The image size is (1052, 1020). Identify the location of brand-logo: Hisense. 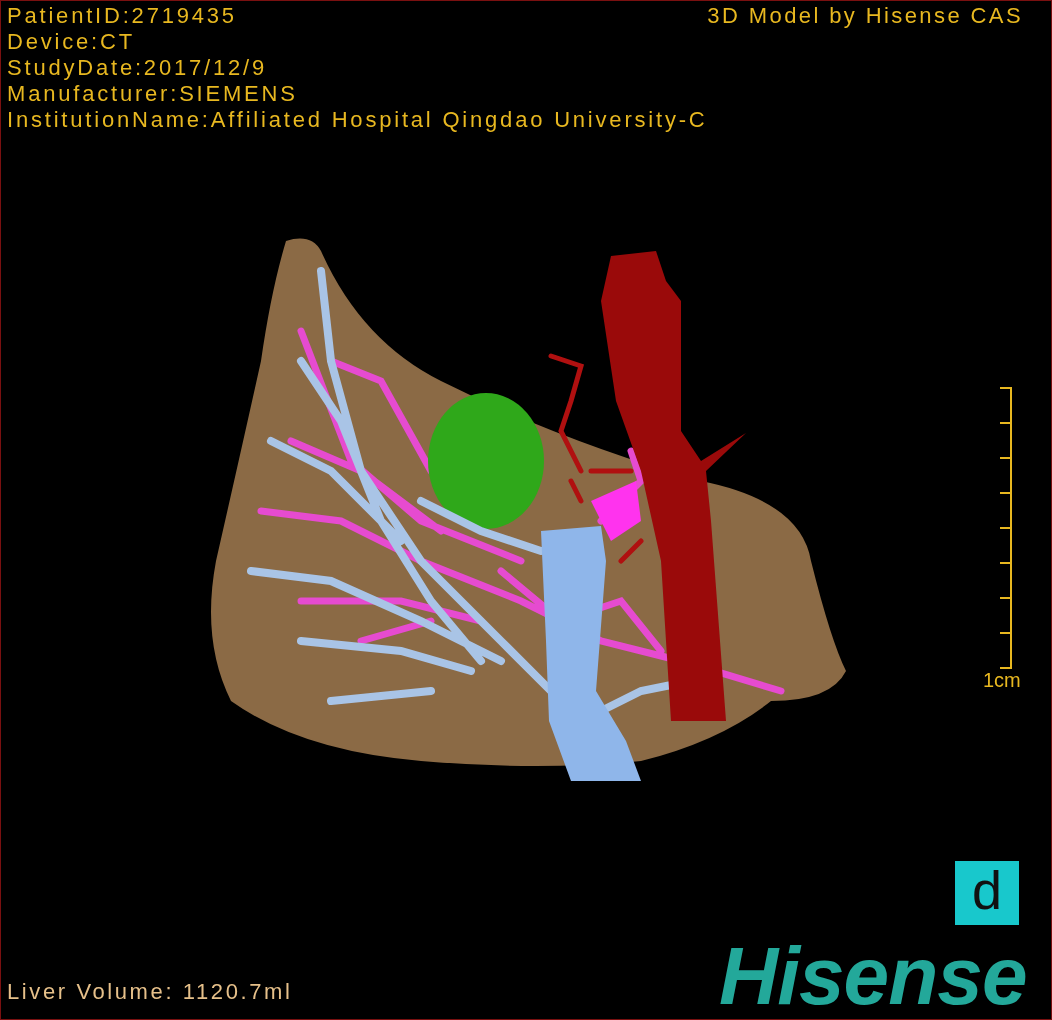
(873, 976).